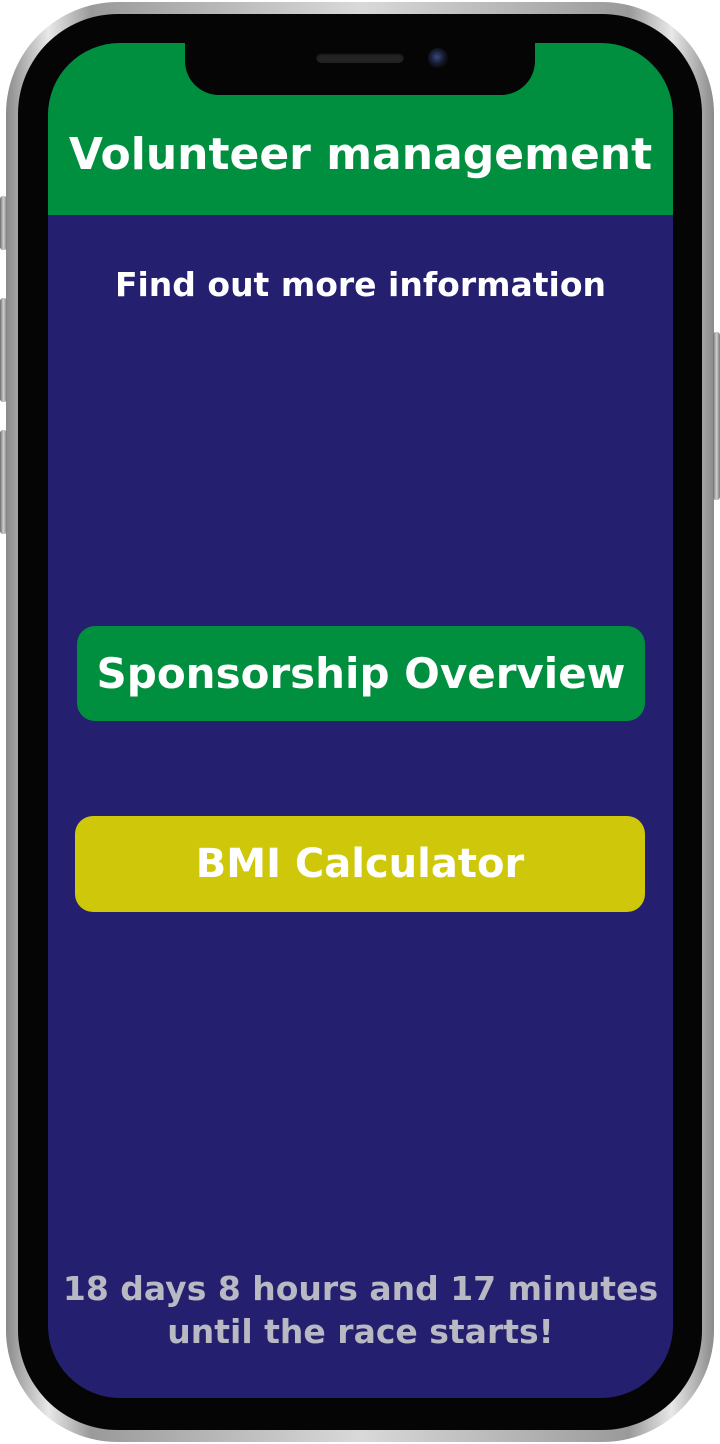  I want to click on bmi-calculator-button: BMI Calculator, so click(360, 864).